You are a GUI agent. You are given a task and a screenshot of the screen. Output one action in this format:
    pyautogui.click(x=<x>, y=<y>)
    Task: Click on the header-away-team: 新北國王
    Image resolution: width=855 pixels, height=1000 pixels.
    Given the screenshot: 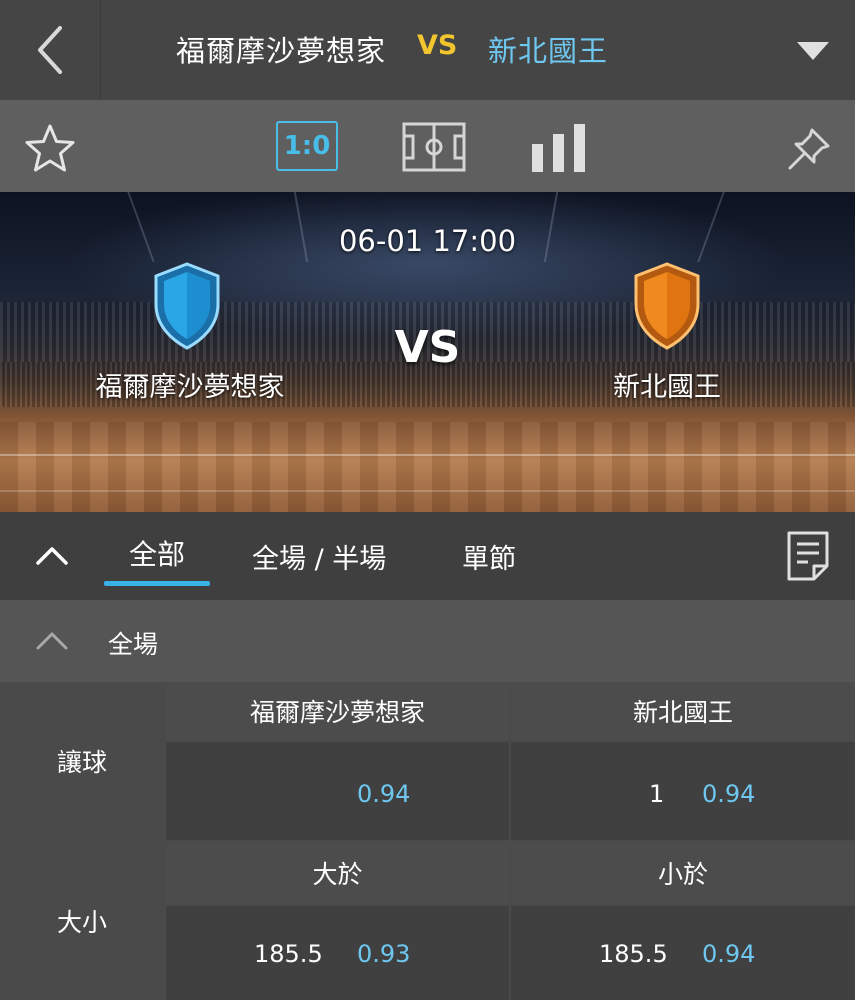 What is the action you would take?
    pyautogui.click(x=548, y=51)
    